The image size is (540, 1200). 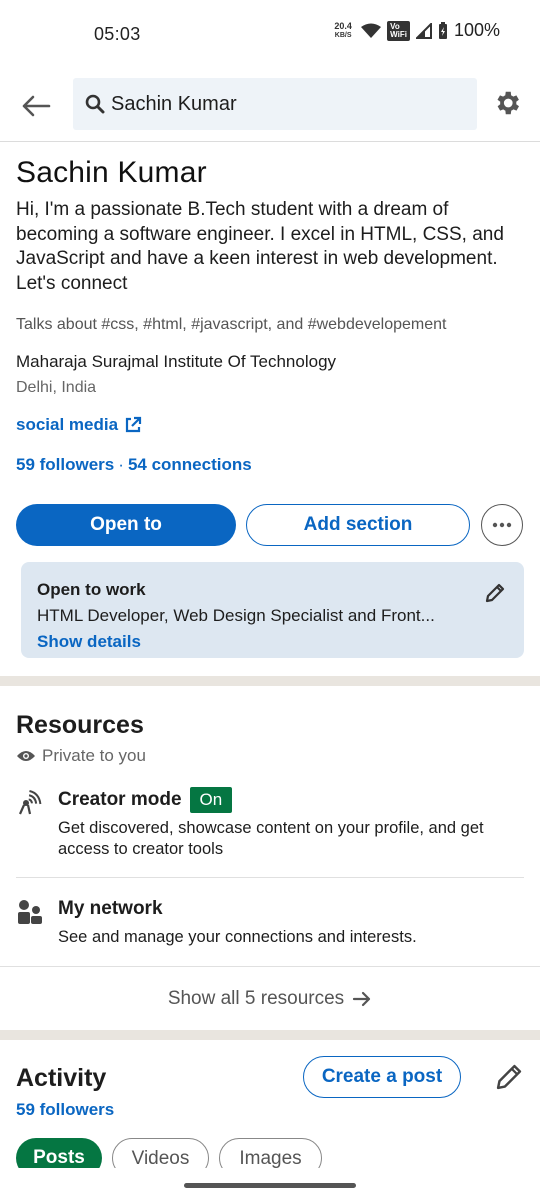 What do you see at coordinates (270, 1153) in the screenshot?
I see `tab-images: Images` at bounding box center [270, 1153].